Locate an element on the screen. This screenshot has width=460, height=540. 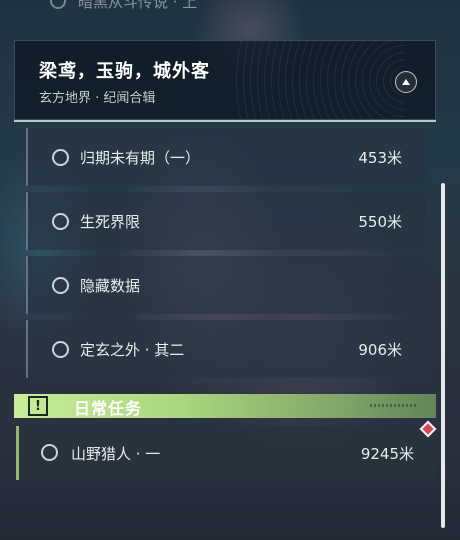
quest-name: 归期未有期（一） is located at coordinates (140, 157).